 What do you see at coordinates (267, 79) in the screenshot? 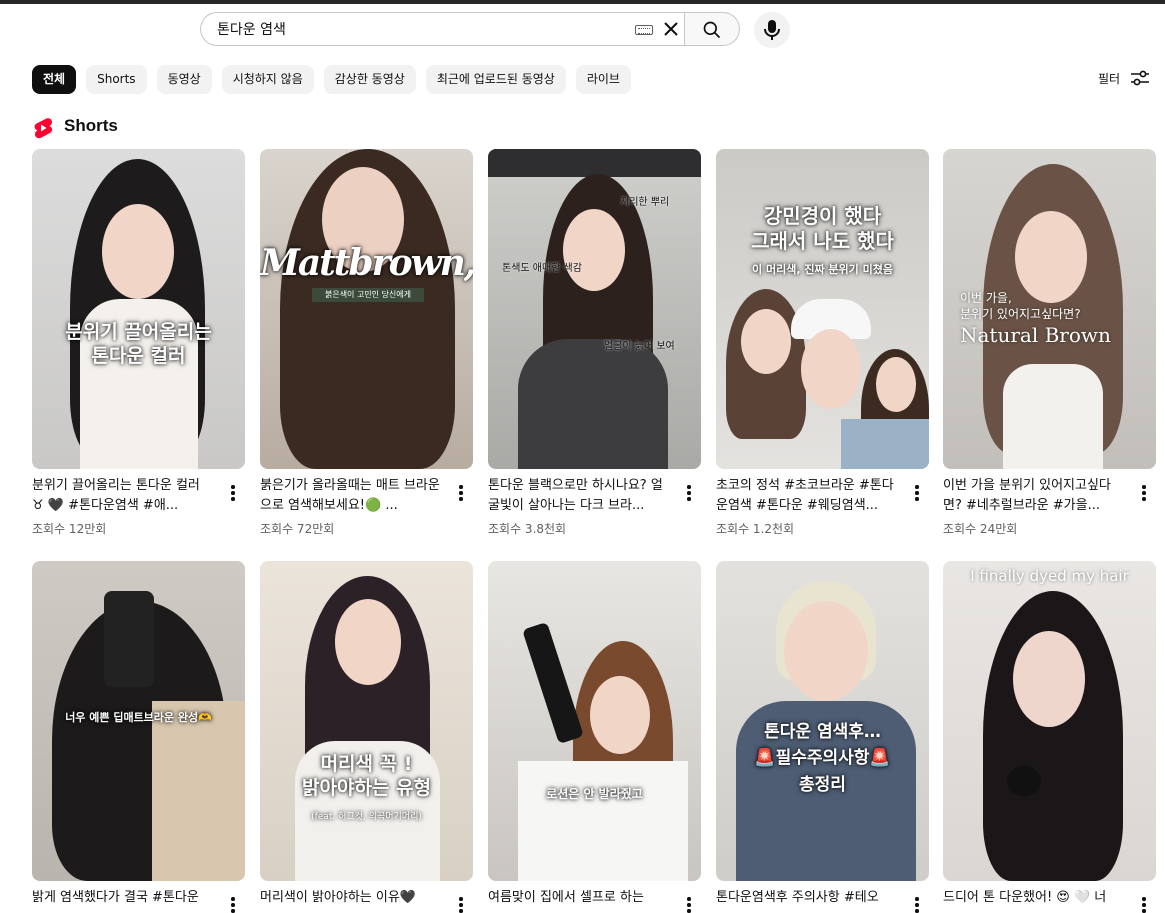
I see `chip-unwatched: 시청하지 않음` at bounding box center [267, 79].